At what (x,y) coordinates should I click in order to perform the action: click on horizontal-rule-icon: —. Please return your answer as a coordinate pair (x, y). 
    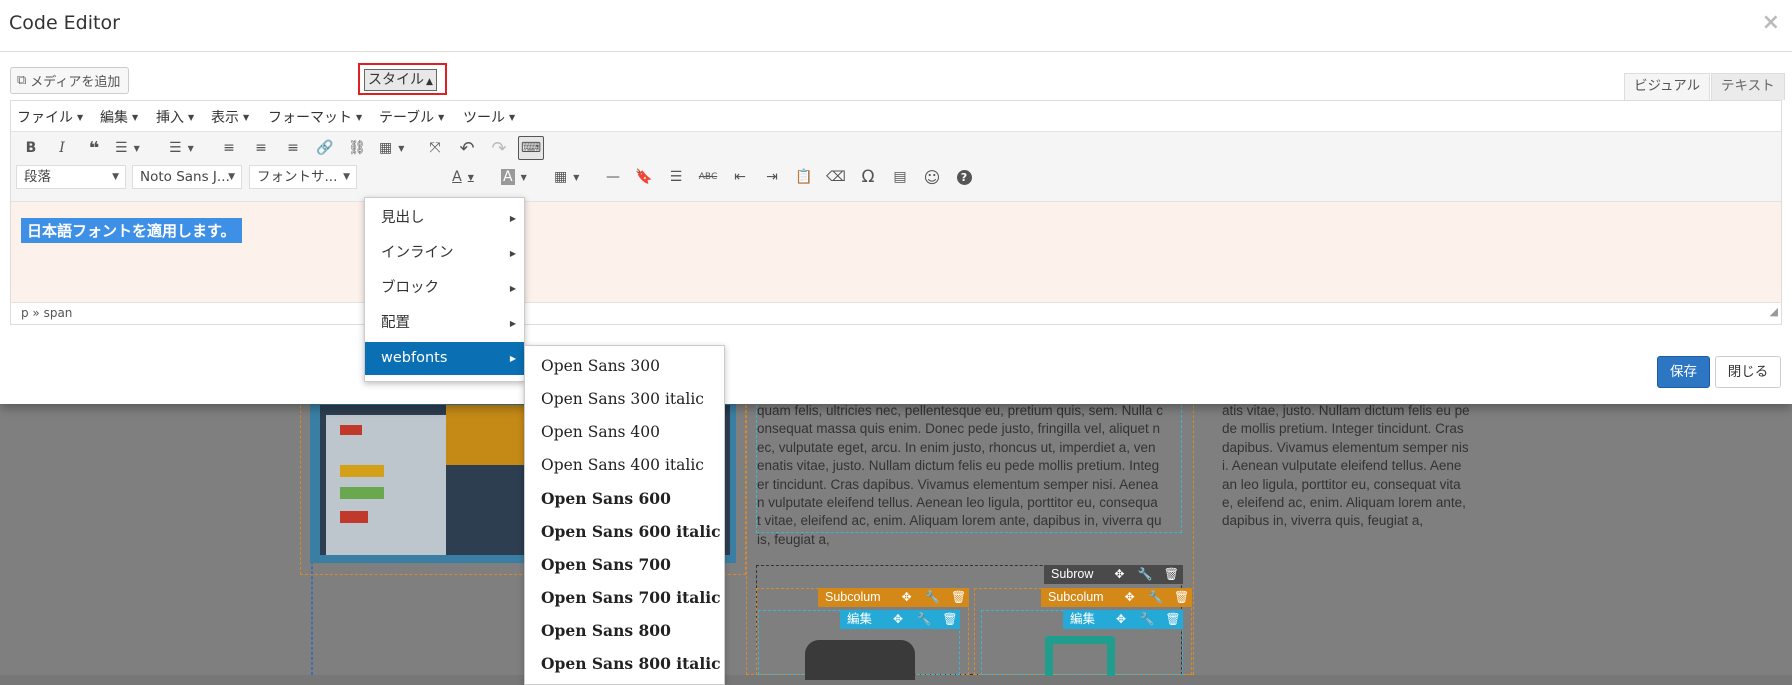
    Looking at the image, I should click on (613, 177).